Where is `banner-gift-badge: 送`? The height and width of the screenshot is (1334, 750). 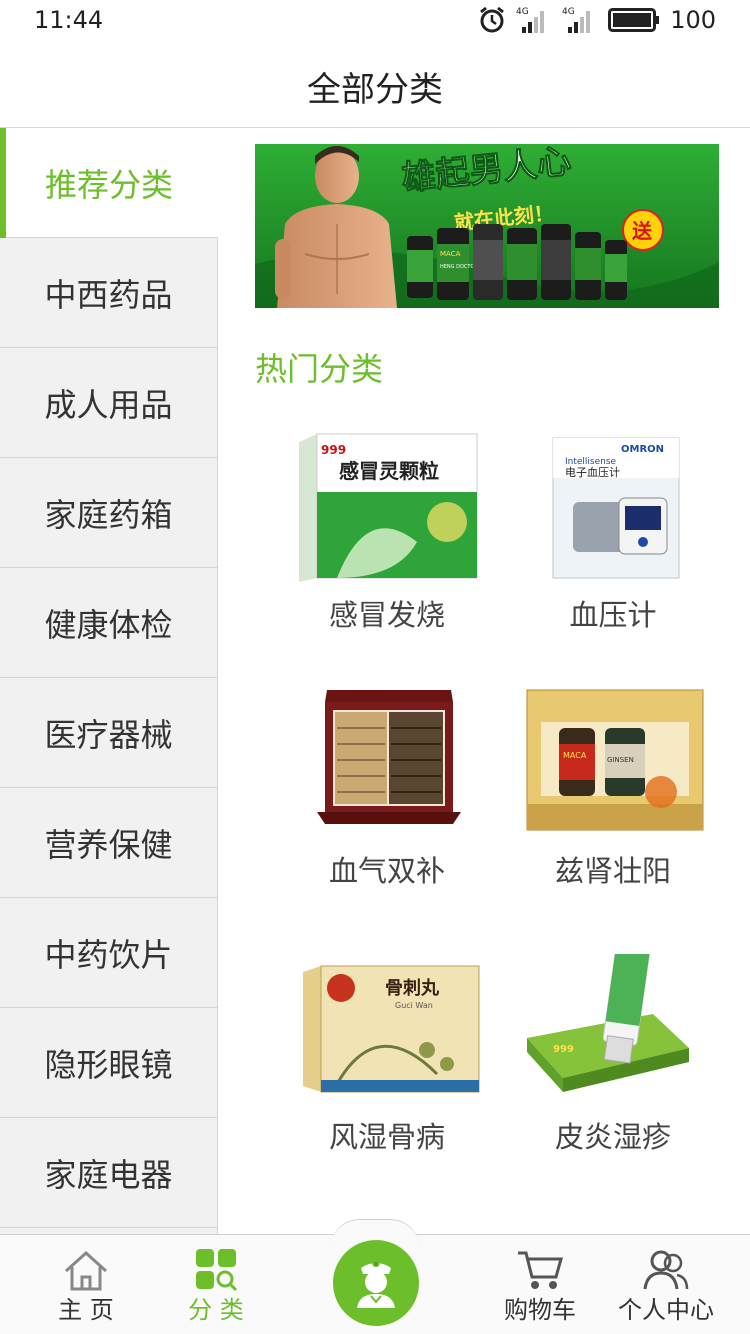
banner-gift-badge: 送 is located at coordinates (642, 231).